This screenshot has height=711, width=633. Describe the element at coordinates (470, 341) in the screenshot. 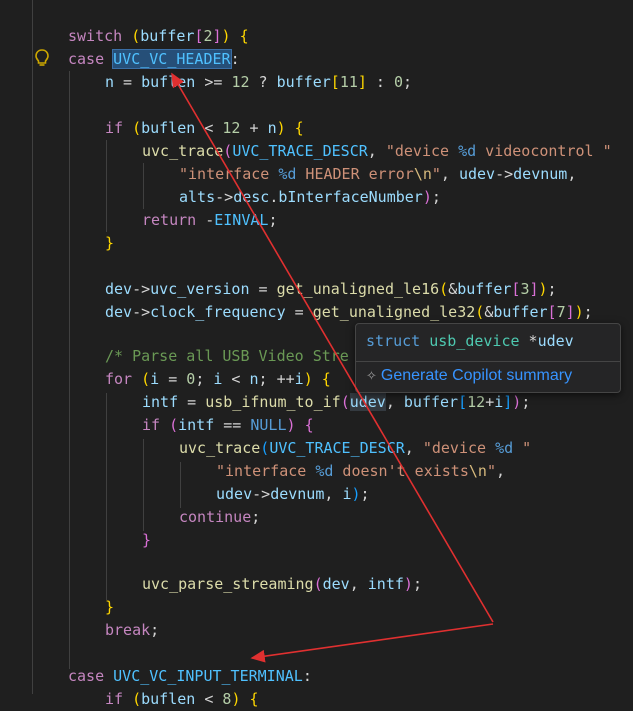

I see `hover-signature: struct usb_device *udev` at that location.